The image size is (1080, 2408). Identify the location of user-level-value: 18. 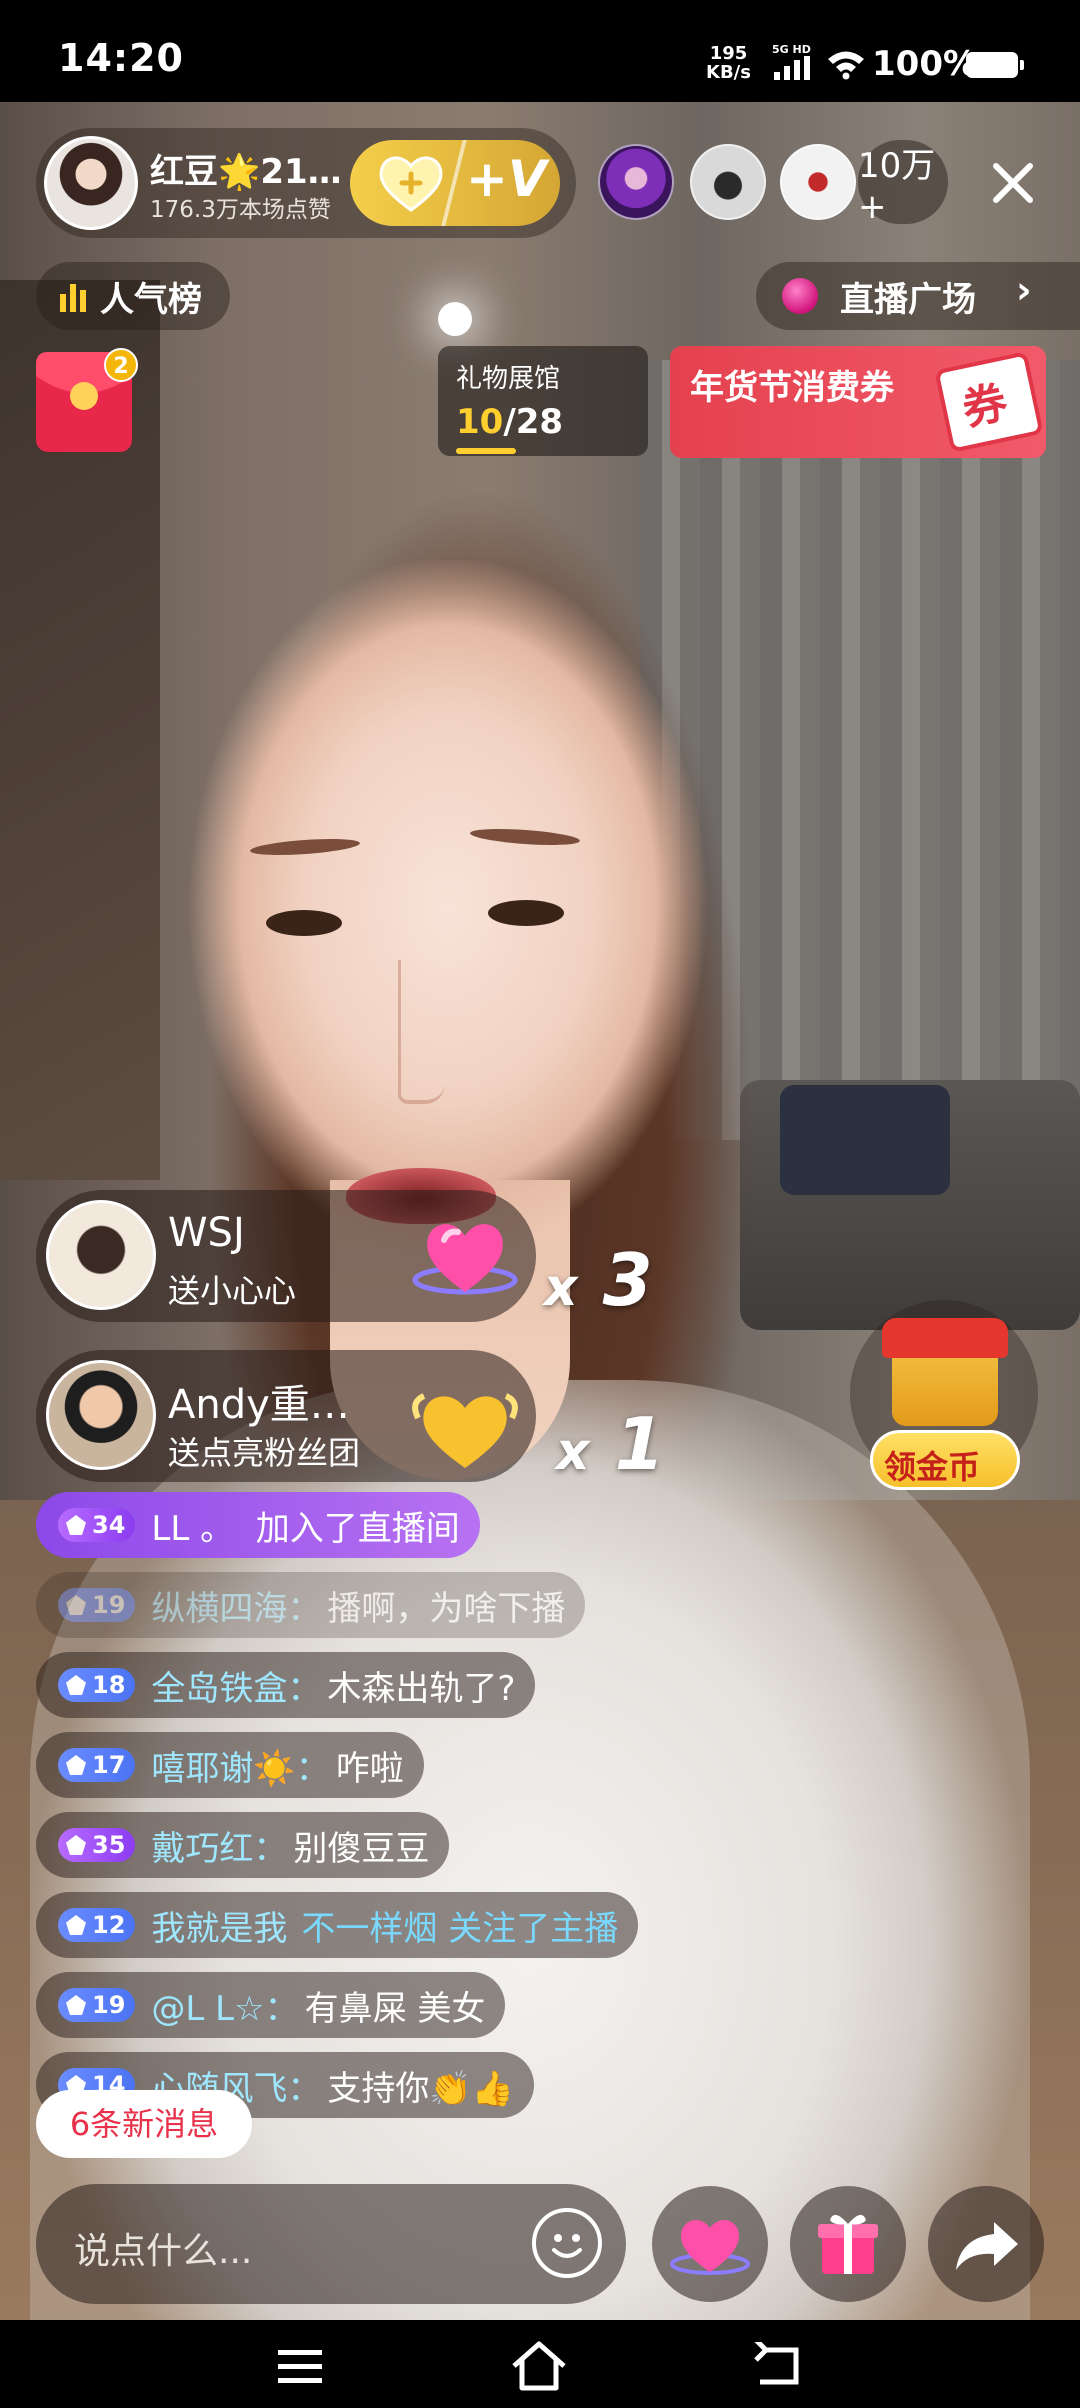
(109, 1685).